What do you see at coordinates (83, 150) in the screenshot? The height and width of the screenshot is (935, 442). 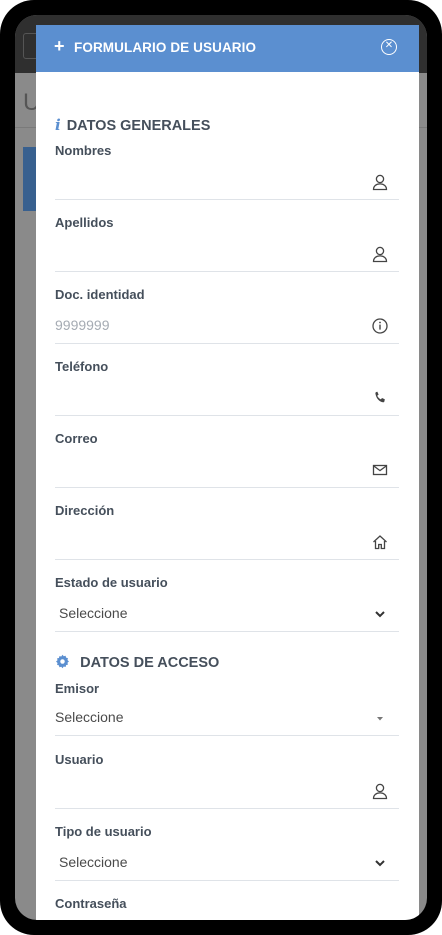 I see `nombres-label: Nombres` at bounding box center [83, 150].